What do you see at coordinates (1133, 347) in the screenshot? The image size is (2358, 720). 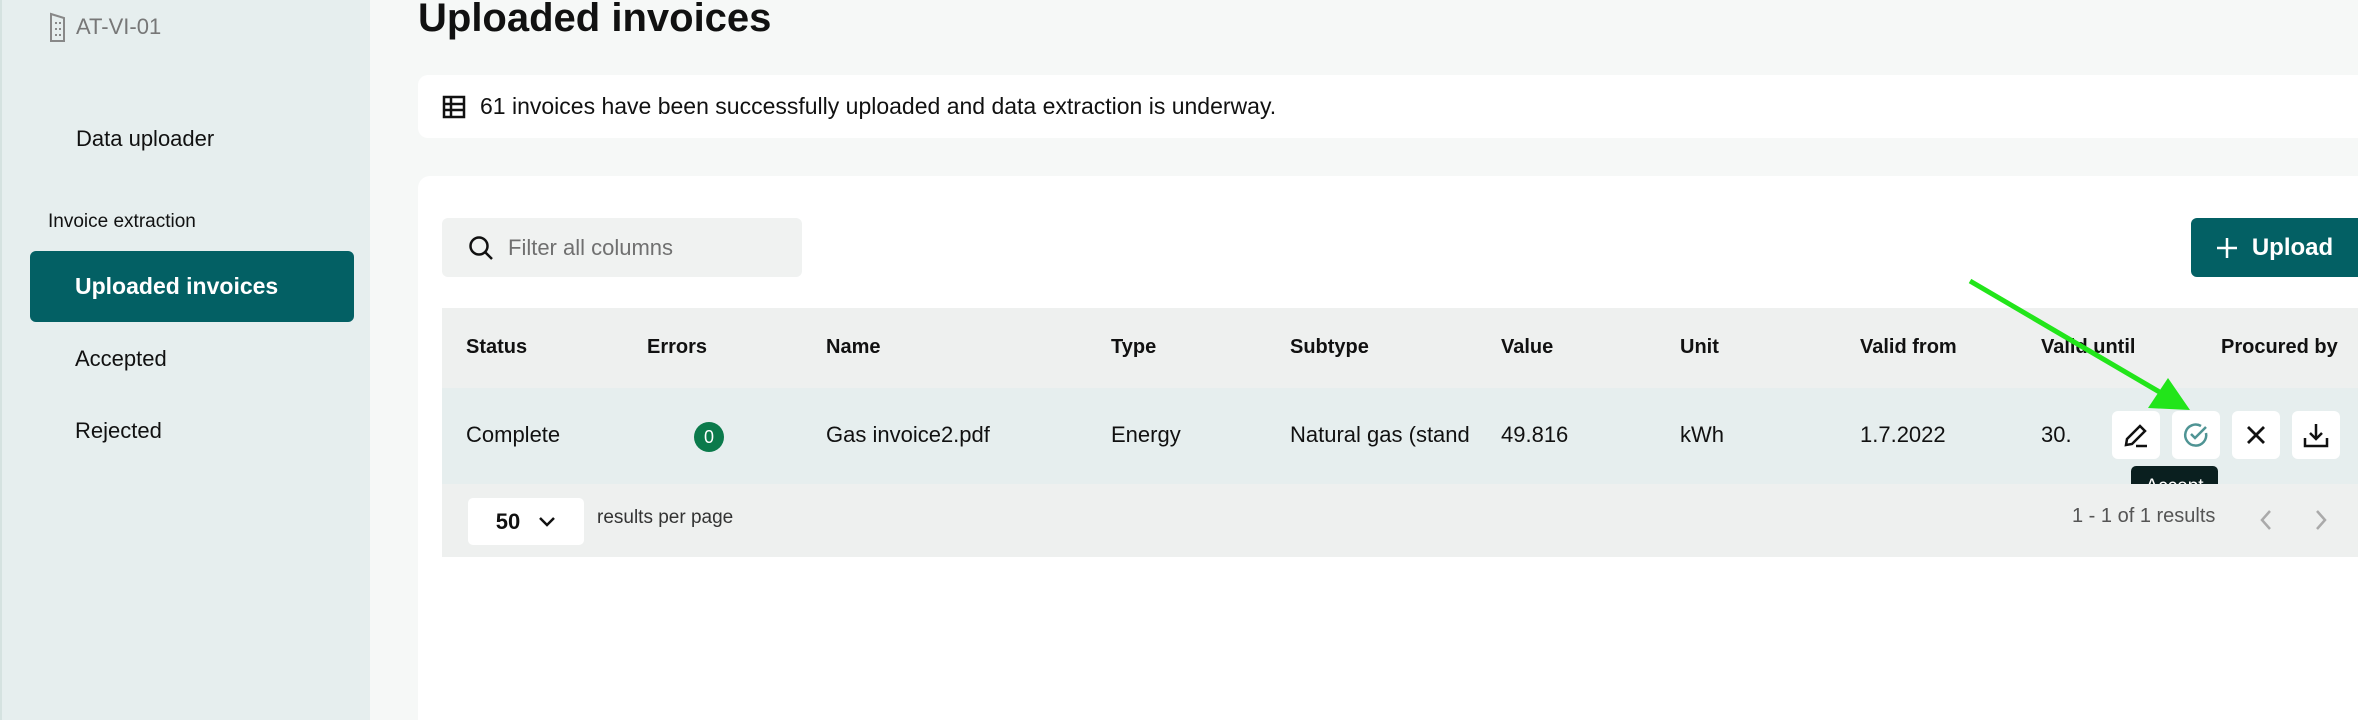 I see `column-header-type: Type` at bounding box center [1133, 347].